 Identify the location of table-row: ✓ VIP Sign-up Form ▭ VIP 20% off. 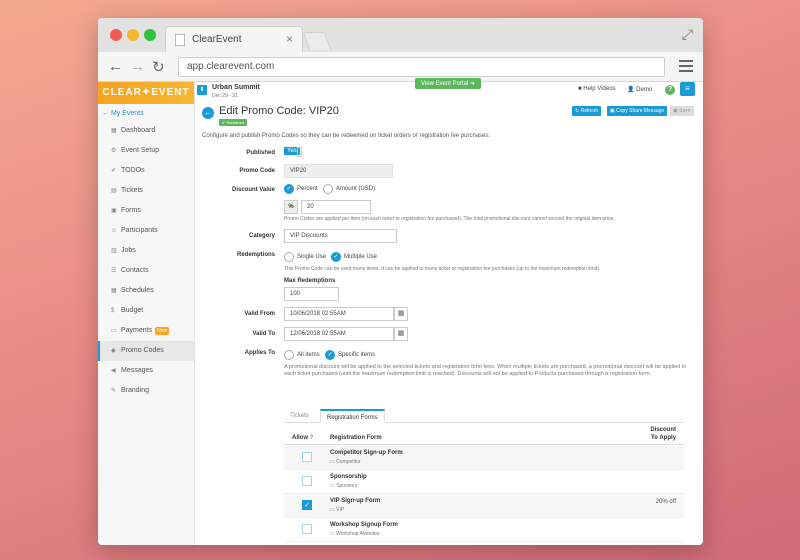
(484, 506).